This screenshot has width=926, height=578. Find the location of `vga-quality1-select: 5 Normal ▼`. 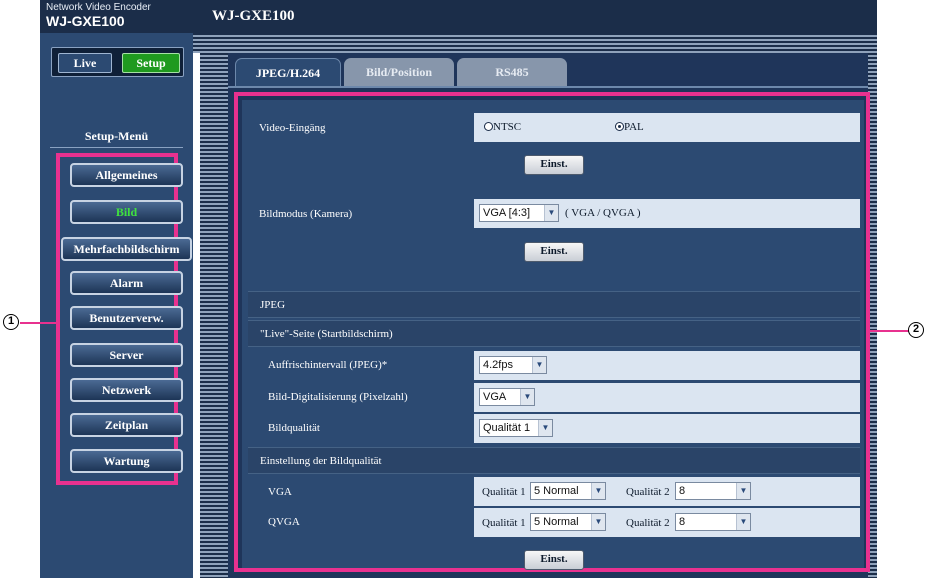

vga-quality1-select: 5 Normal ▼ is located at coordinates (568, 491).